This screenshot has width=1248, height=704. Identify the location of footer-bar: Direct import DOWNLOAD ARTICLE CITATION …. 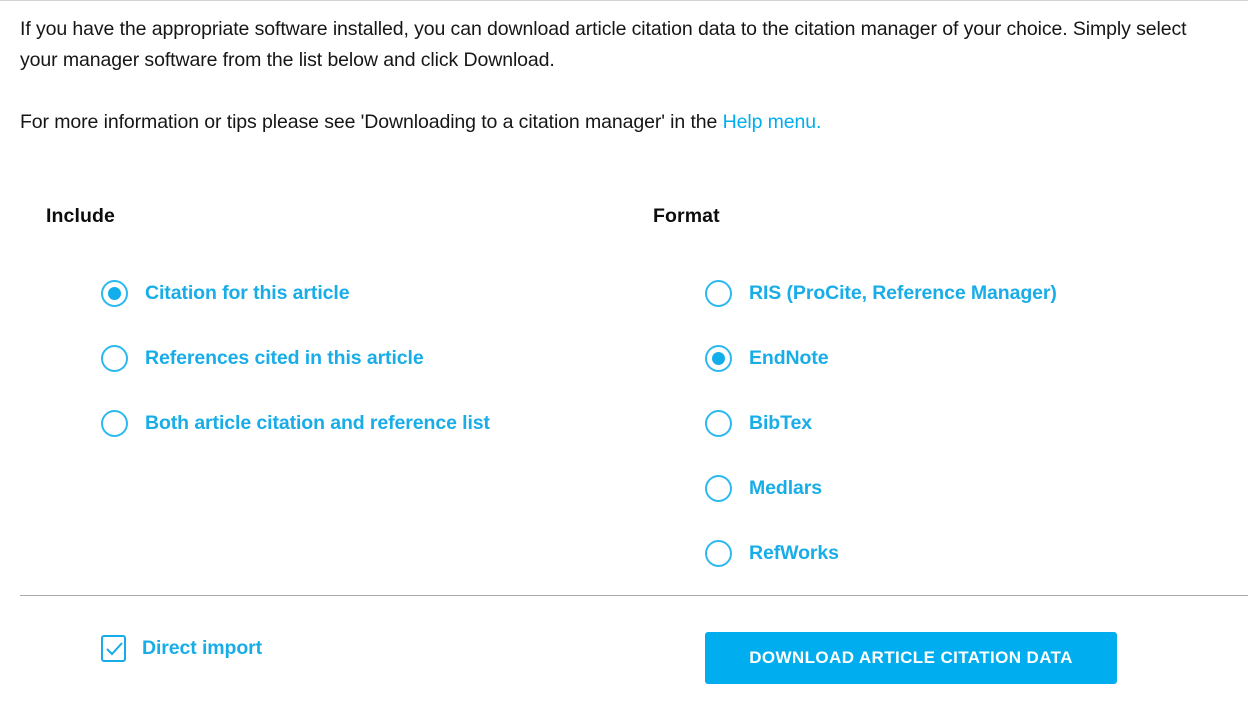
(624, 662).